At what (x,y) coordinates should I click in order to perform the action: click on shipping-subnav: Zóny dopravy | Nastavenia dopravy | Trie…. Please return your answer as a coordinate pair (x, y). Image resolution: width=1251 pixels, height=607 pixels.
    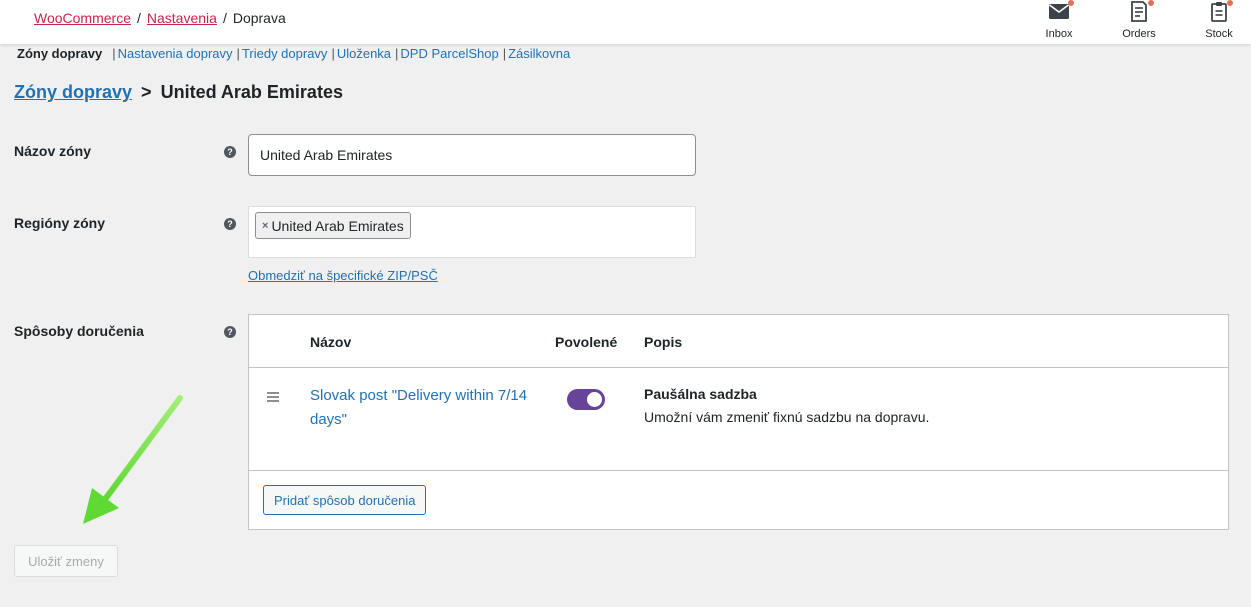
    Looking at the image, I should click on (293, 53).